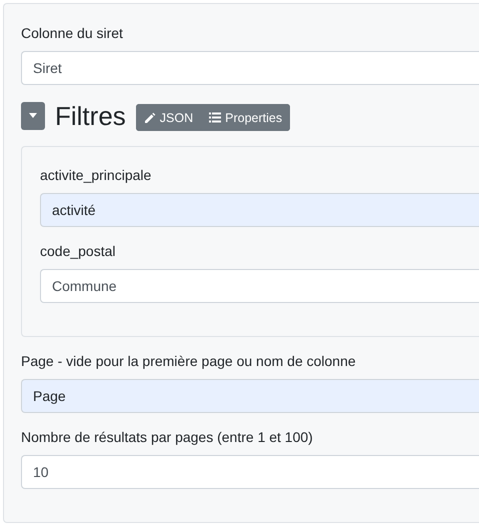  Describe the element at coordinates (250, 68) in the screenshot. I see `input-field: Siret` at that location.